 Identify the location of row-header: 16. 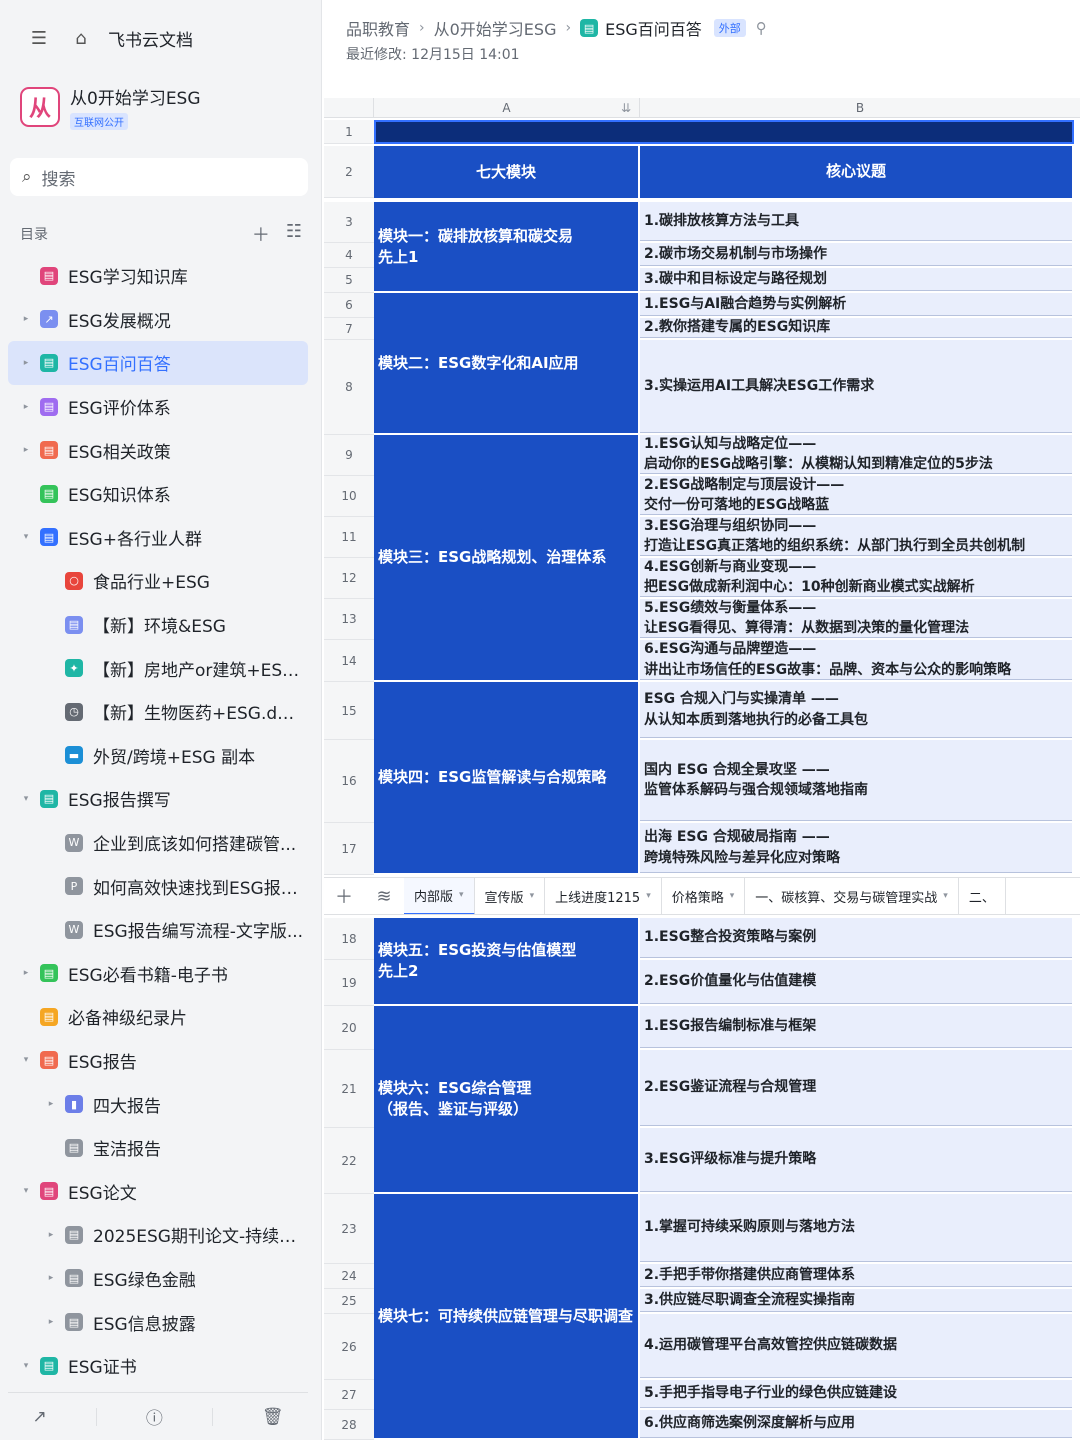
(349, 781).